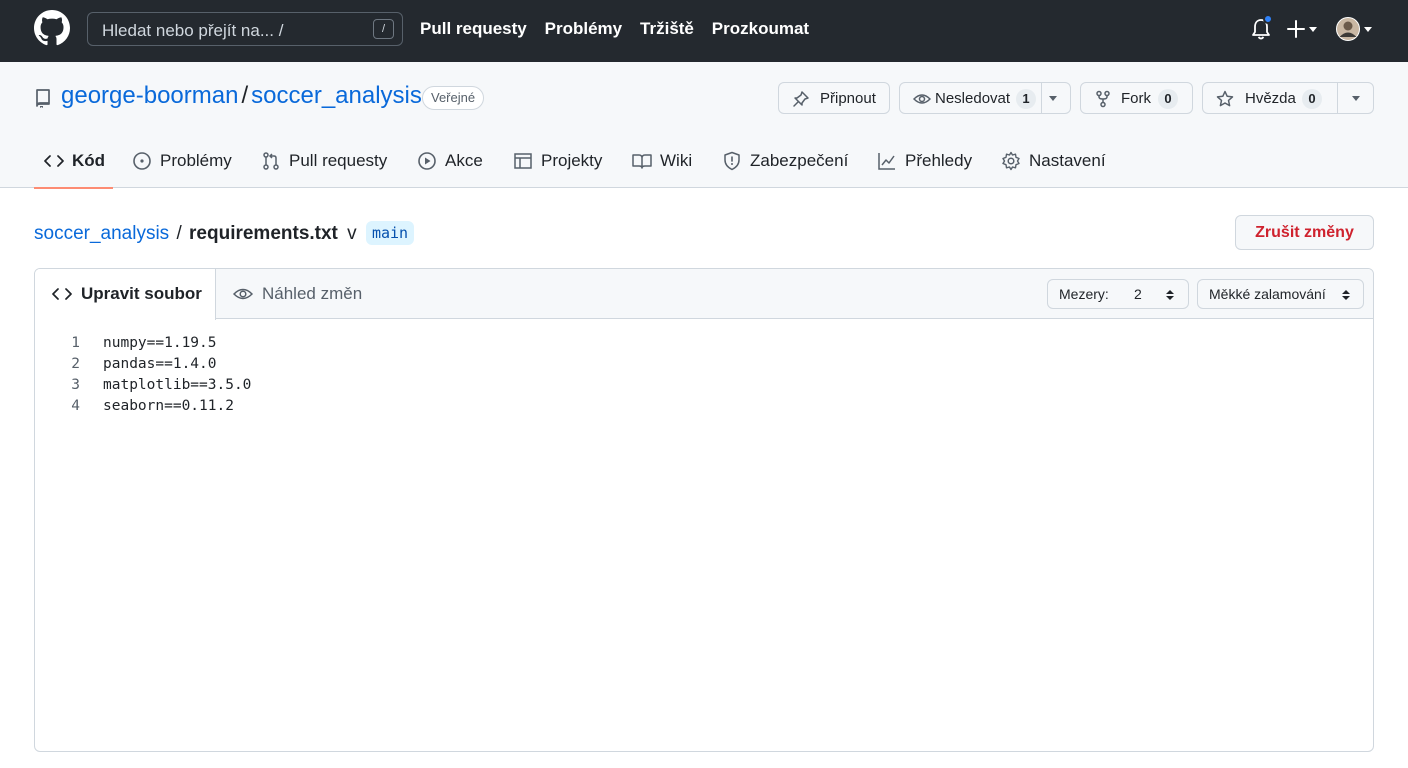  I want to click on nav-issues: Problémy, so click(583, 29).